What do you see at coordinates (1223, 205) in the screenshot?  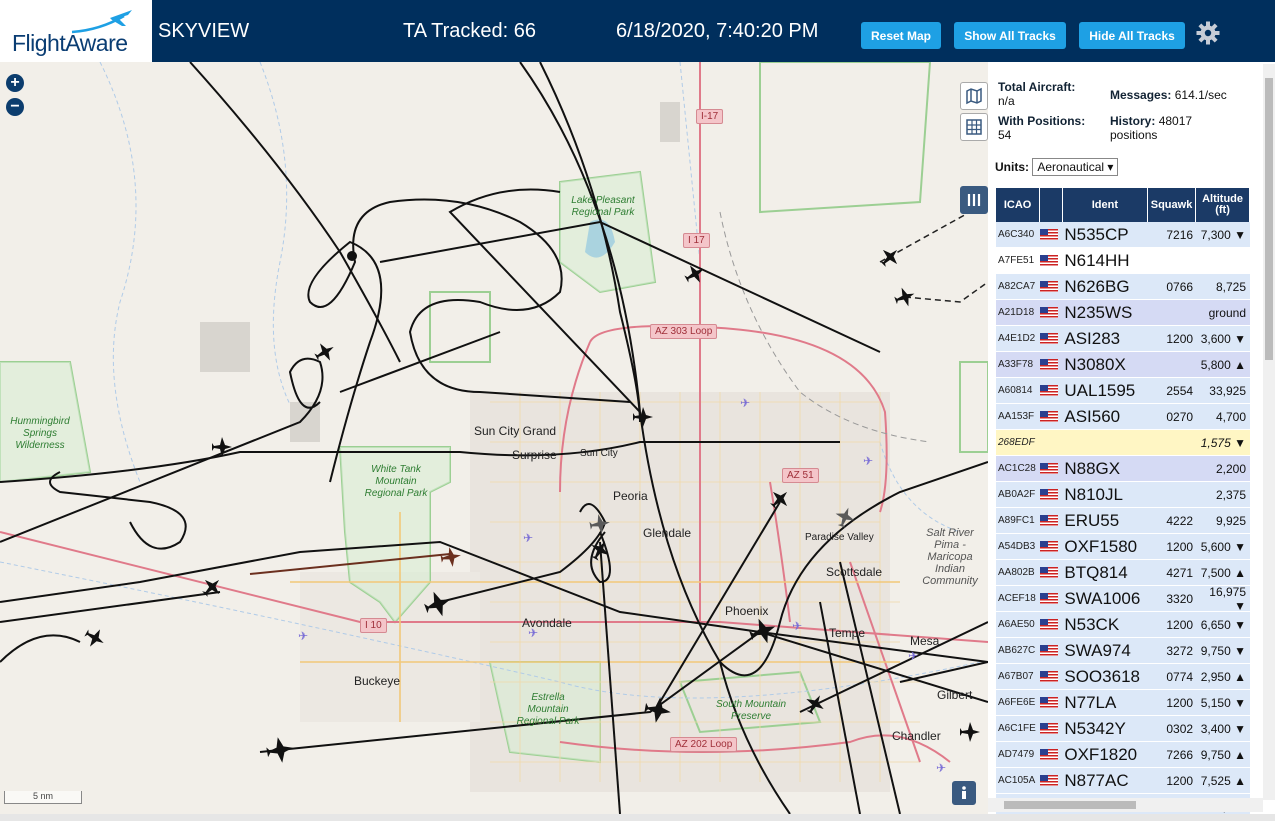 I see `col-altitude: Altitude (ft)` at bounding box center [1223, 205].